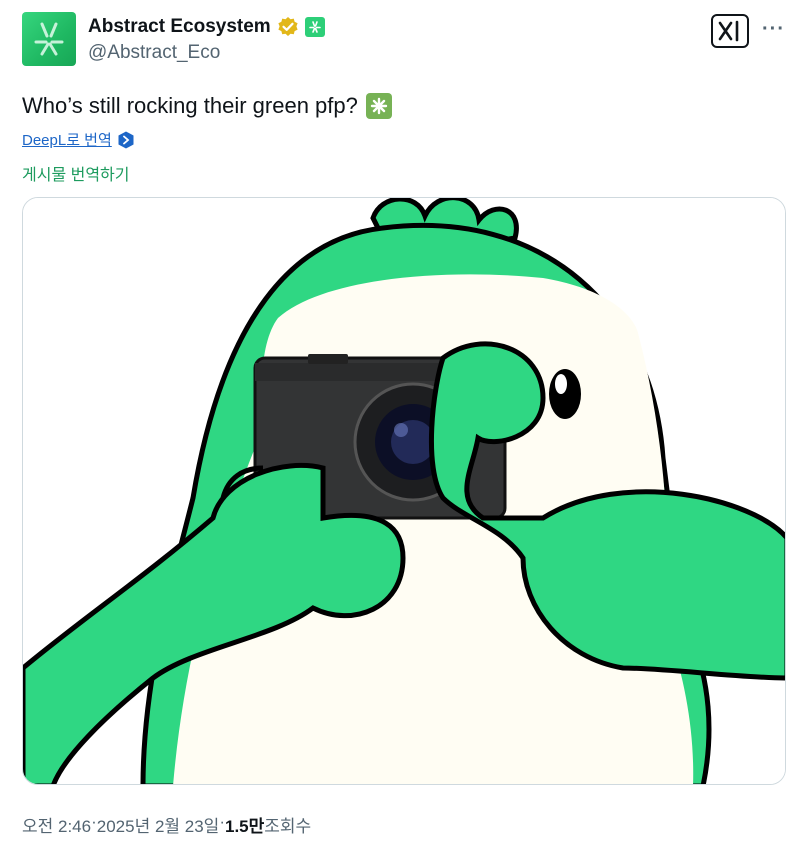 This screenshot has height=853, width=808. I want to click on deepl-label: DeepL로 번역, so click(67, 140).